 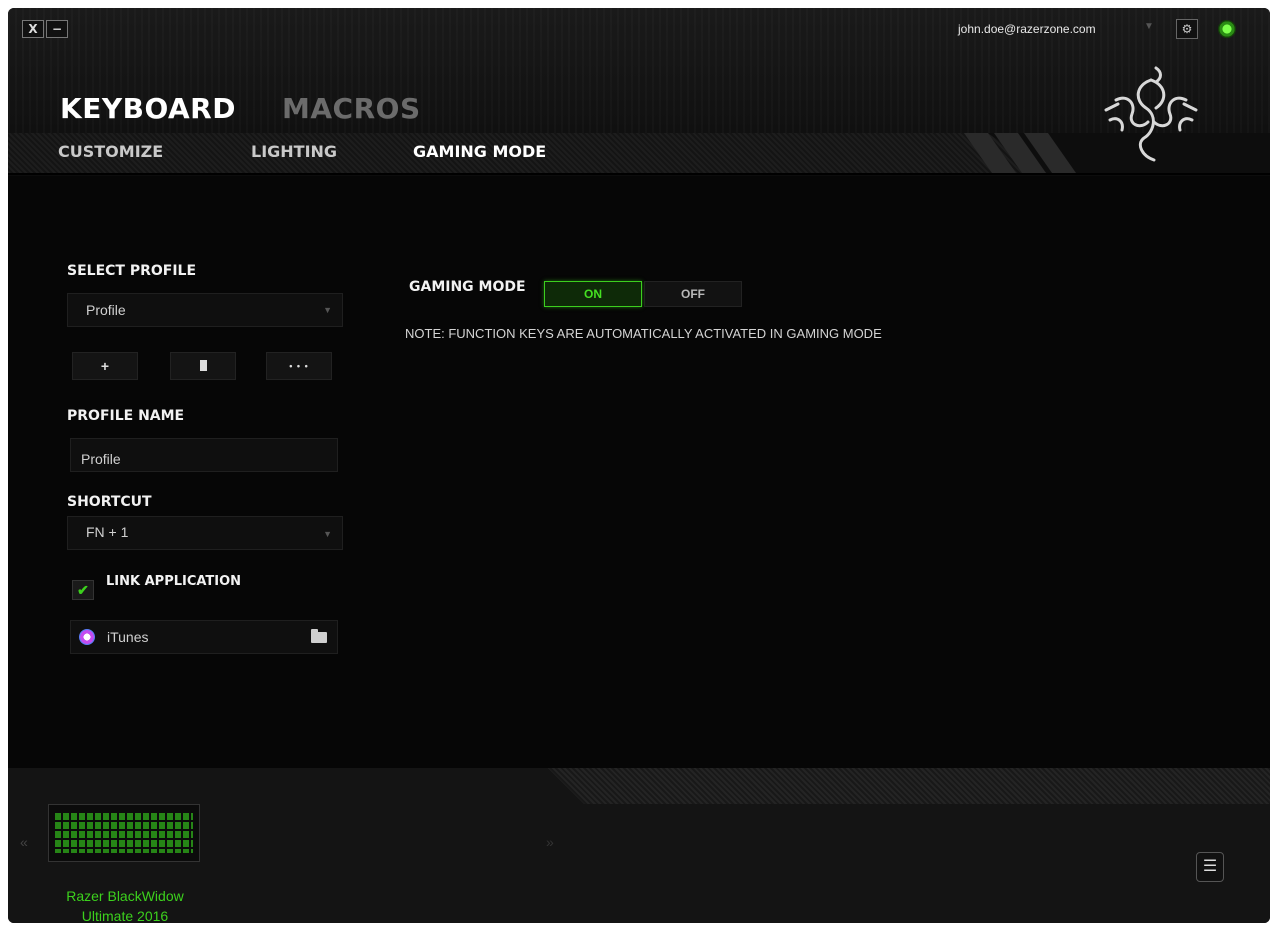 What do you see at coordinates (125, 915) in the screenshot?
I see `device-name-line2: Ultimate 2016` at bounding box center [125, 915].